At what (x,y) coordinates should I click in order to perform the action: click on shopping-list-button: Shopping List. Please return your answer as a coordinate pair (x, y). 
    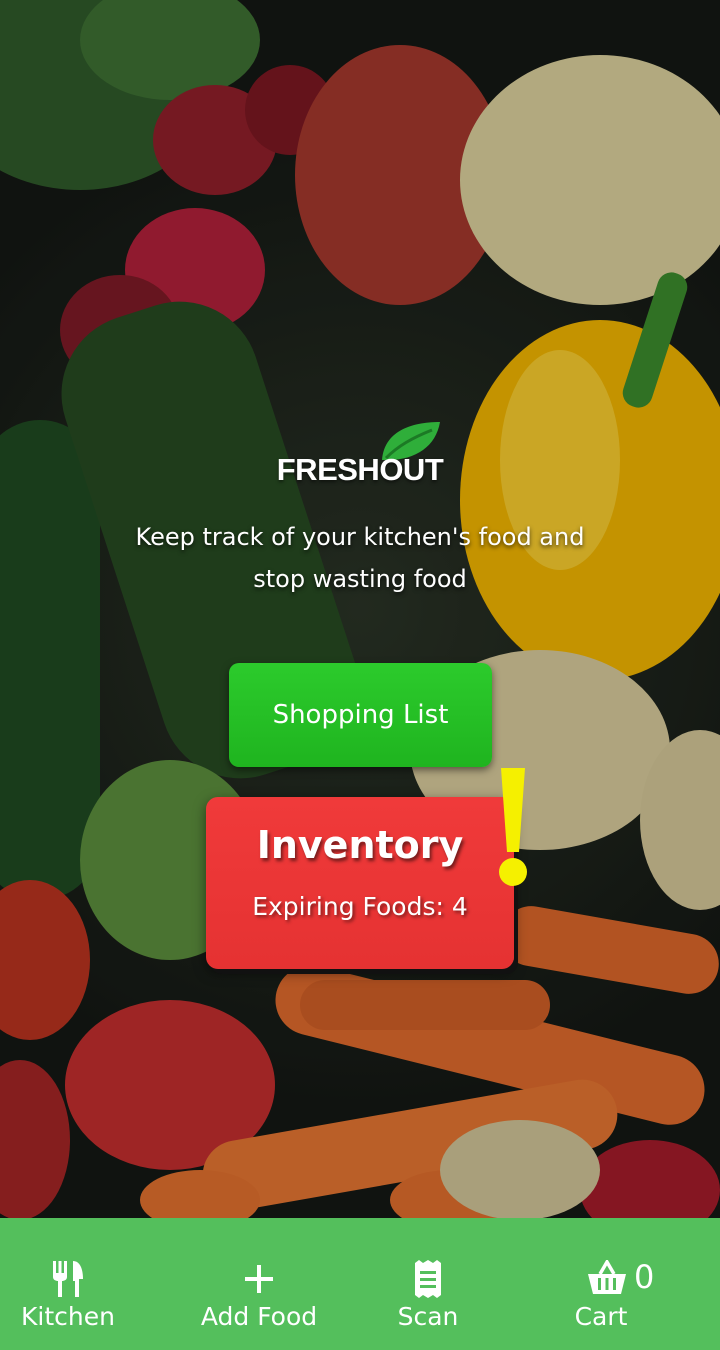
    Looking at the image, I should click on (360, 715).